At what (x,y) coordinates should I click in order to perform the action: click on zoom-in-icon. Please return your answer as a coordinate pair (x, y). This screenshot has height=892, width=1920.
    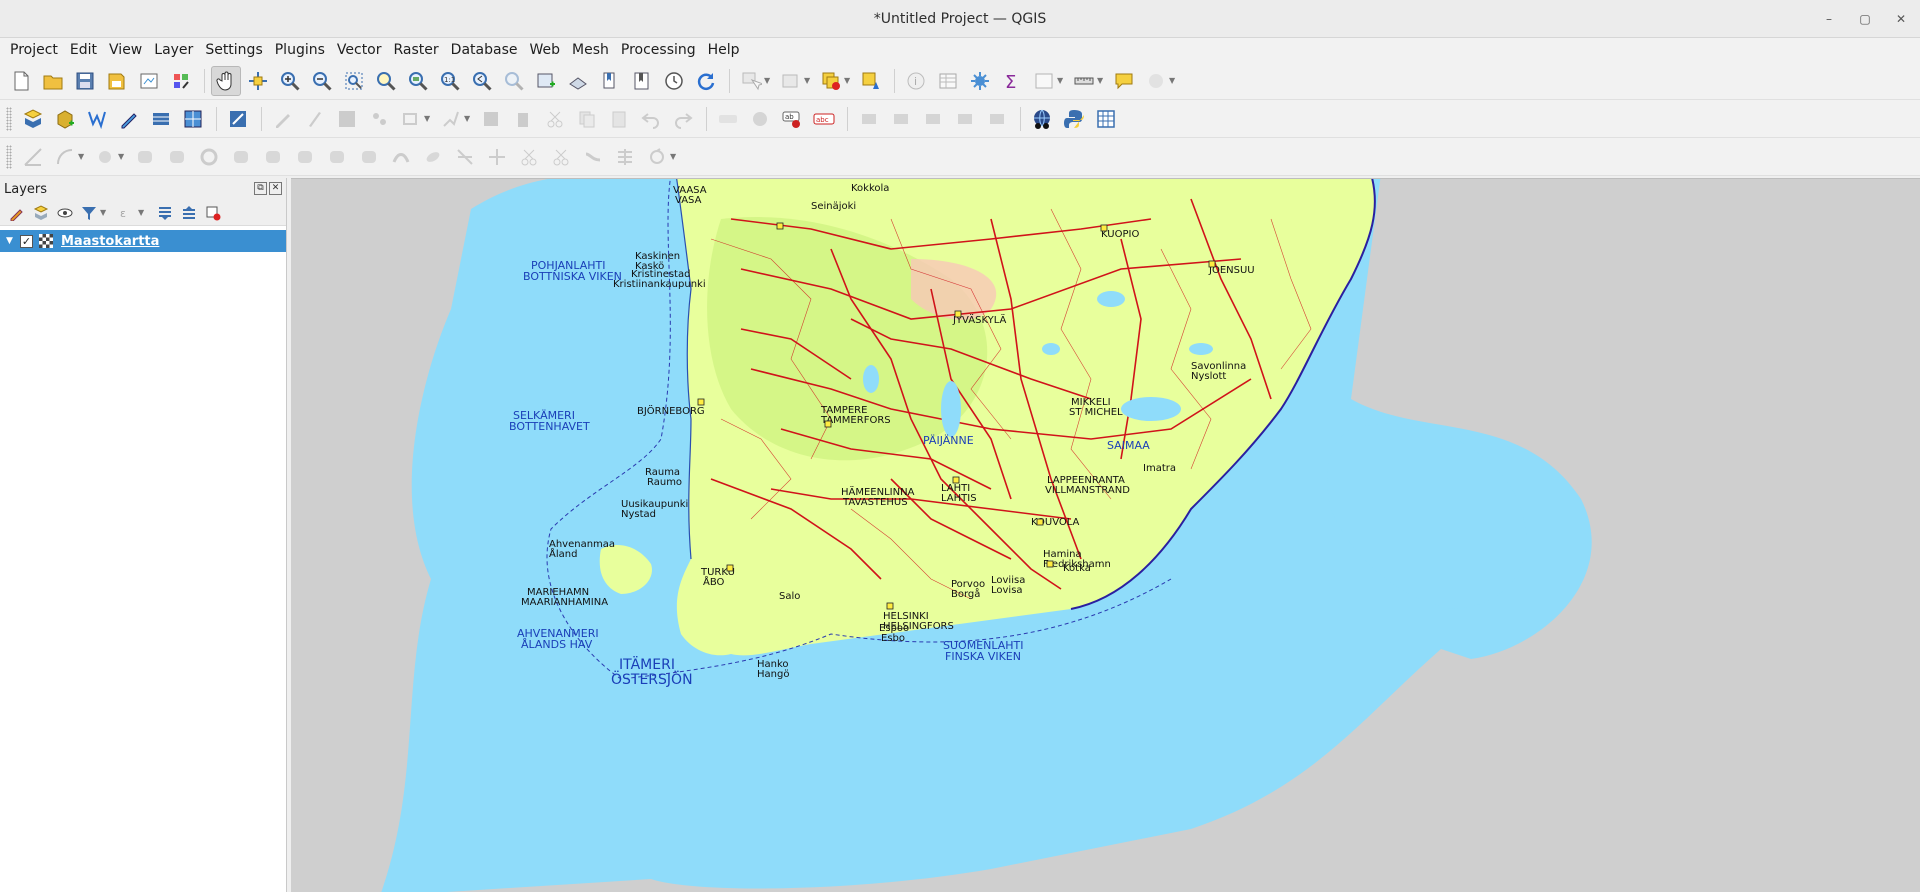
    Looking at the image, I should click on (290, 81).